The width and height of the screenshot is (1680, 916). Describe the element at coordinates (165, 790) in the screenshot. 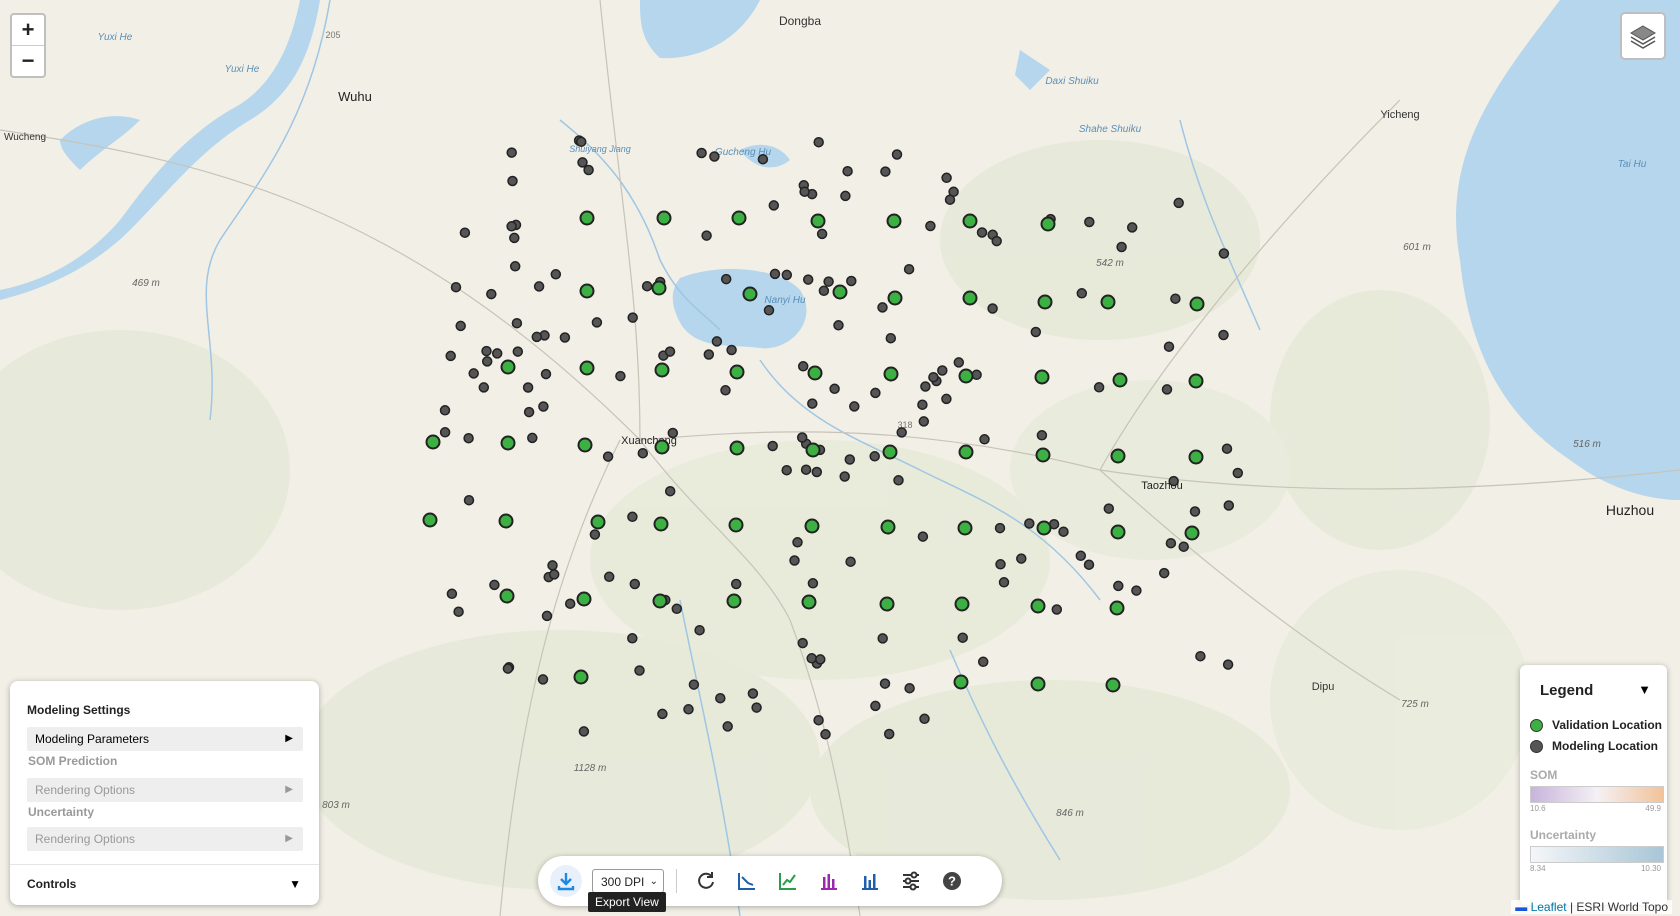

I see `som-rendering-options-row: Rendering Options ▶` at that location.